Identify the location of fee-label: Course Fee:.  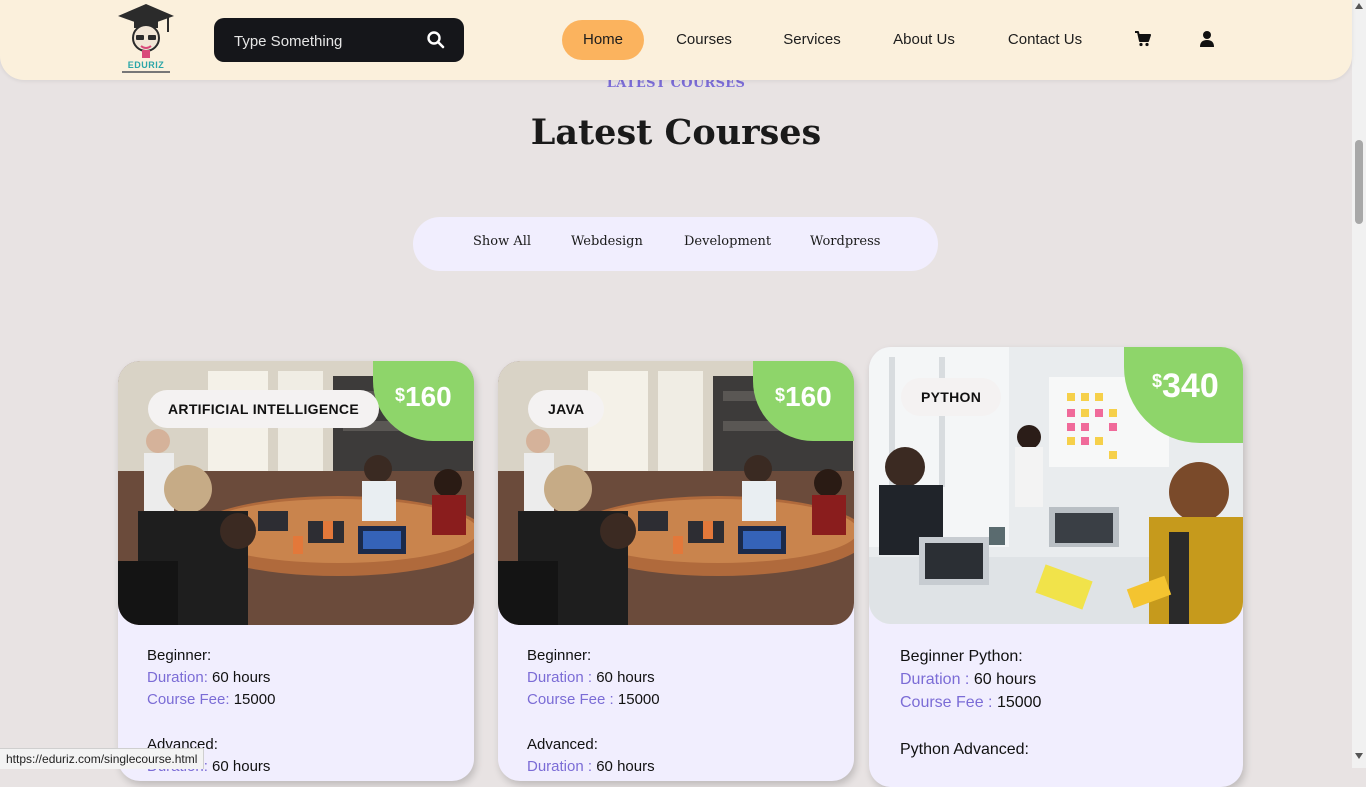
(188, 699).